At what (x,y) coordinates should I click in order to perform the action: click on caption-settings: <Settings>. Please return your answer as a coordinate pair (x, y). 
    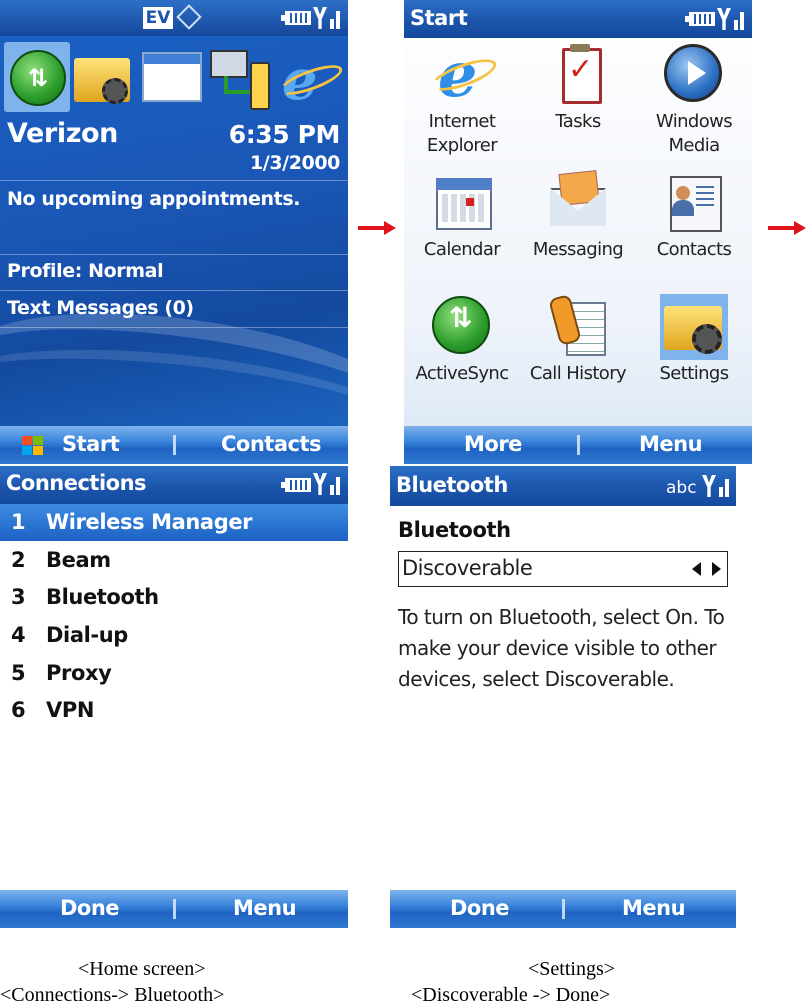
    Looking at the image, I should click on (572, 969).